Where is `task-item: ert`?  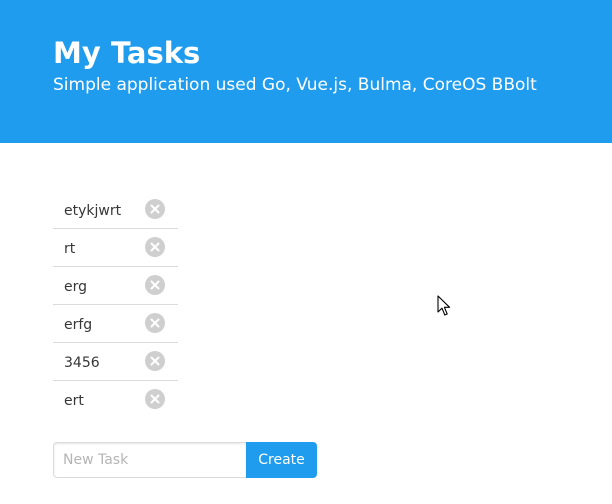
task-item: ert is located at coordinates (115, 399).